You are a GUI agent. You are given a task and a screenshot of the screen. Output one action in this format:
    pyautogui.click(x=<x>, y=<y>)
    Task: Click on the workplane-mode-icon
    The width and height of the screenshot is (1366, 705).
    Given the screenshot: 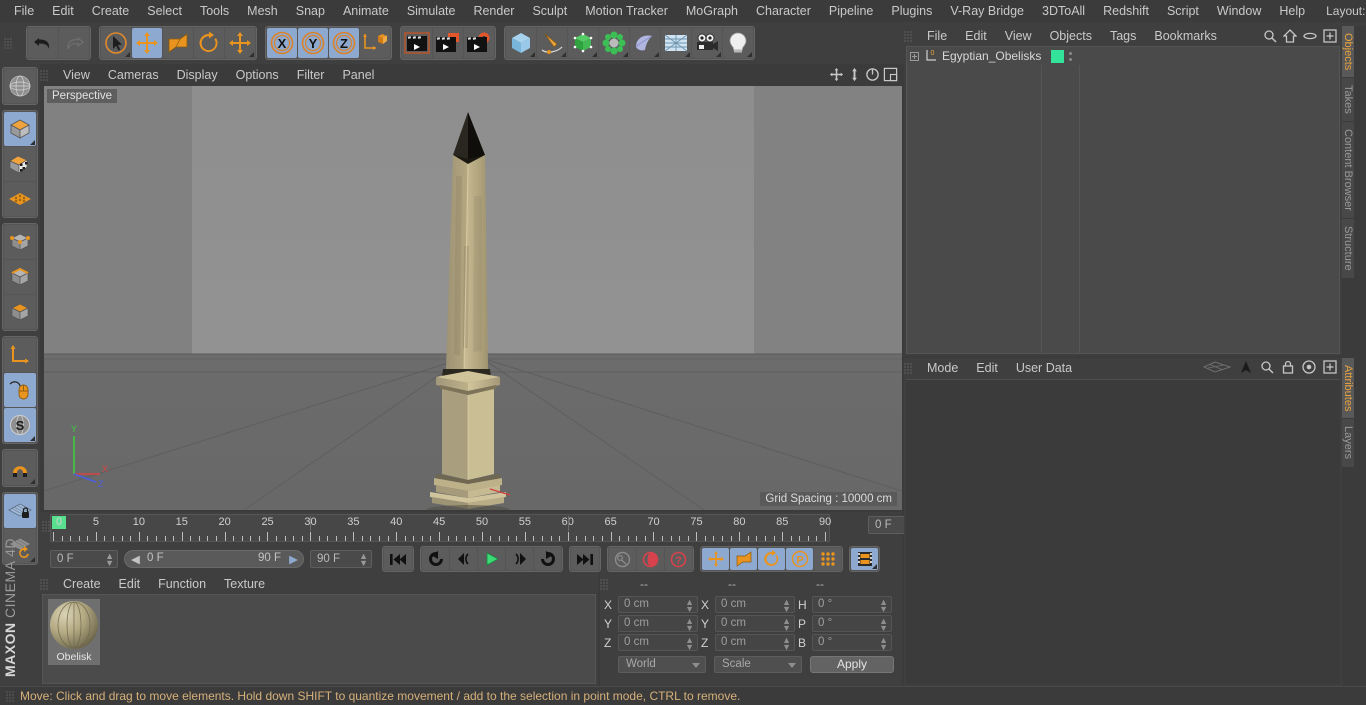 What is the action you would take?
    pyautogui.click(x=20, y=199)
    